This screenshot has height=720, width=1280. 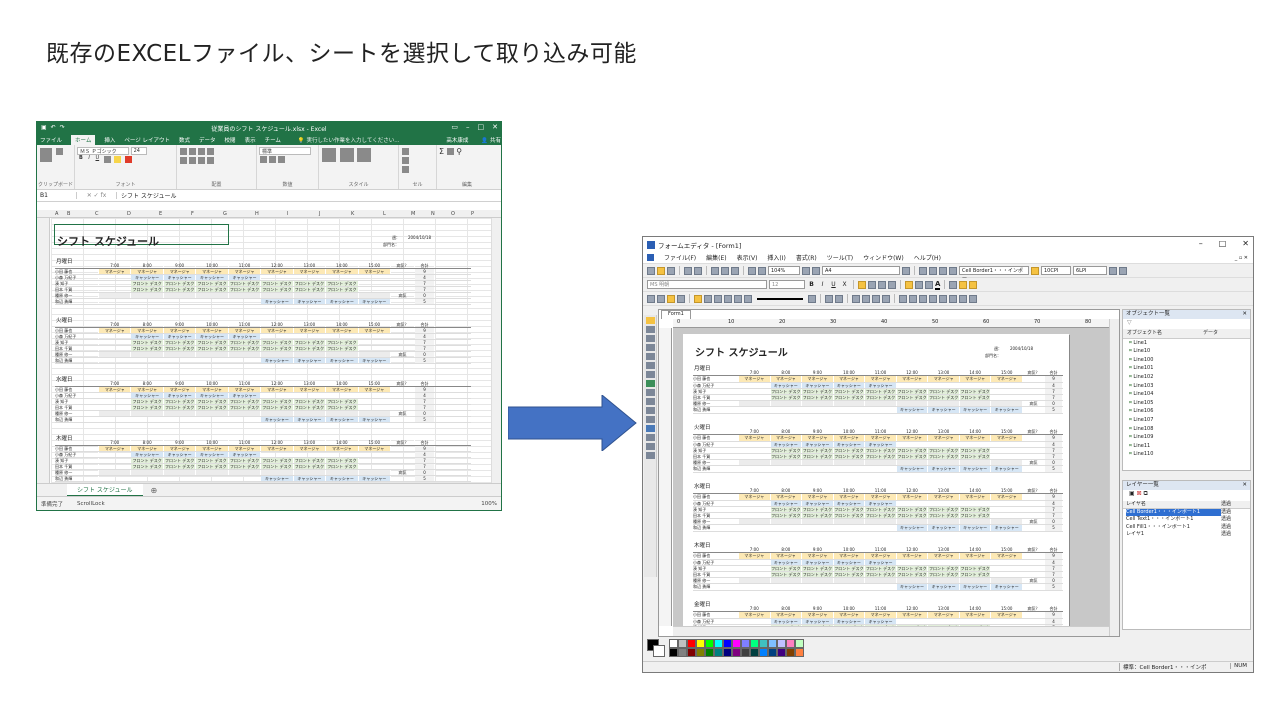 I want to click on horizontal-scrollbar, so click(x=891, y=631).